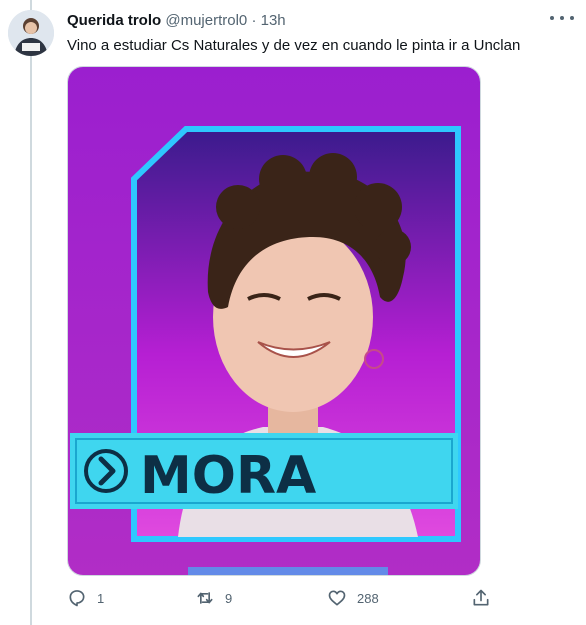 This screenshot has height=625, width=586. What do you see at coordinates (353, 598) in the screenshot?
I see `like-button: 288` at bounding box center [353, 598].